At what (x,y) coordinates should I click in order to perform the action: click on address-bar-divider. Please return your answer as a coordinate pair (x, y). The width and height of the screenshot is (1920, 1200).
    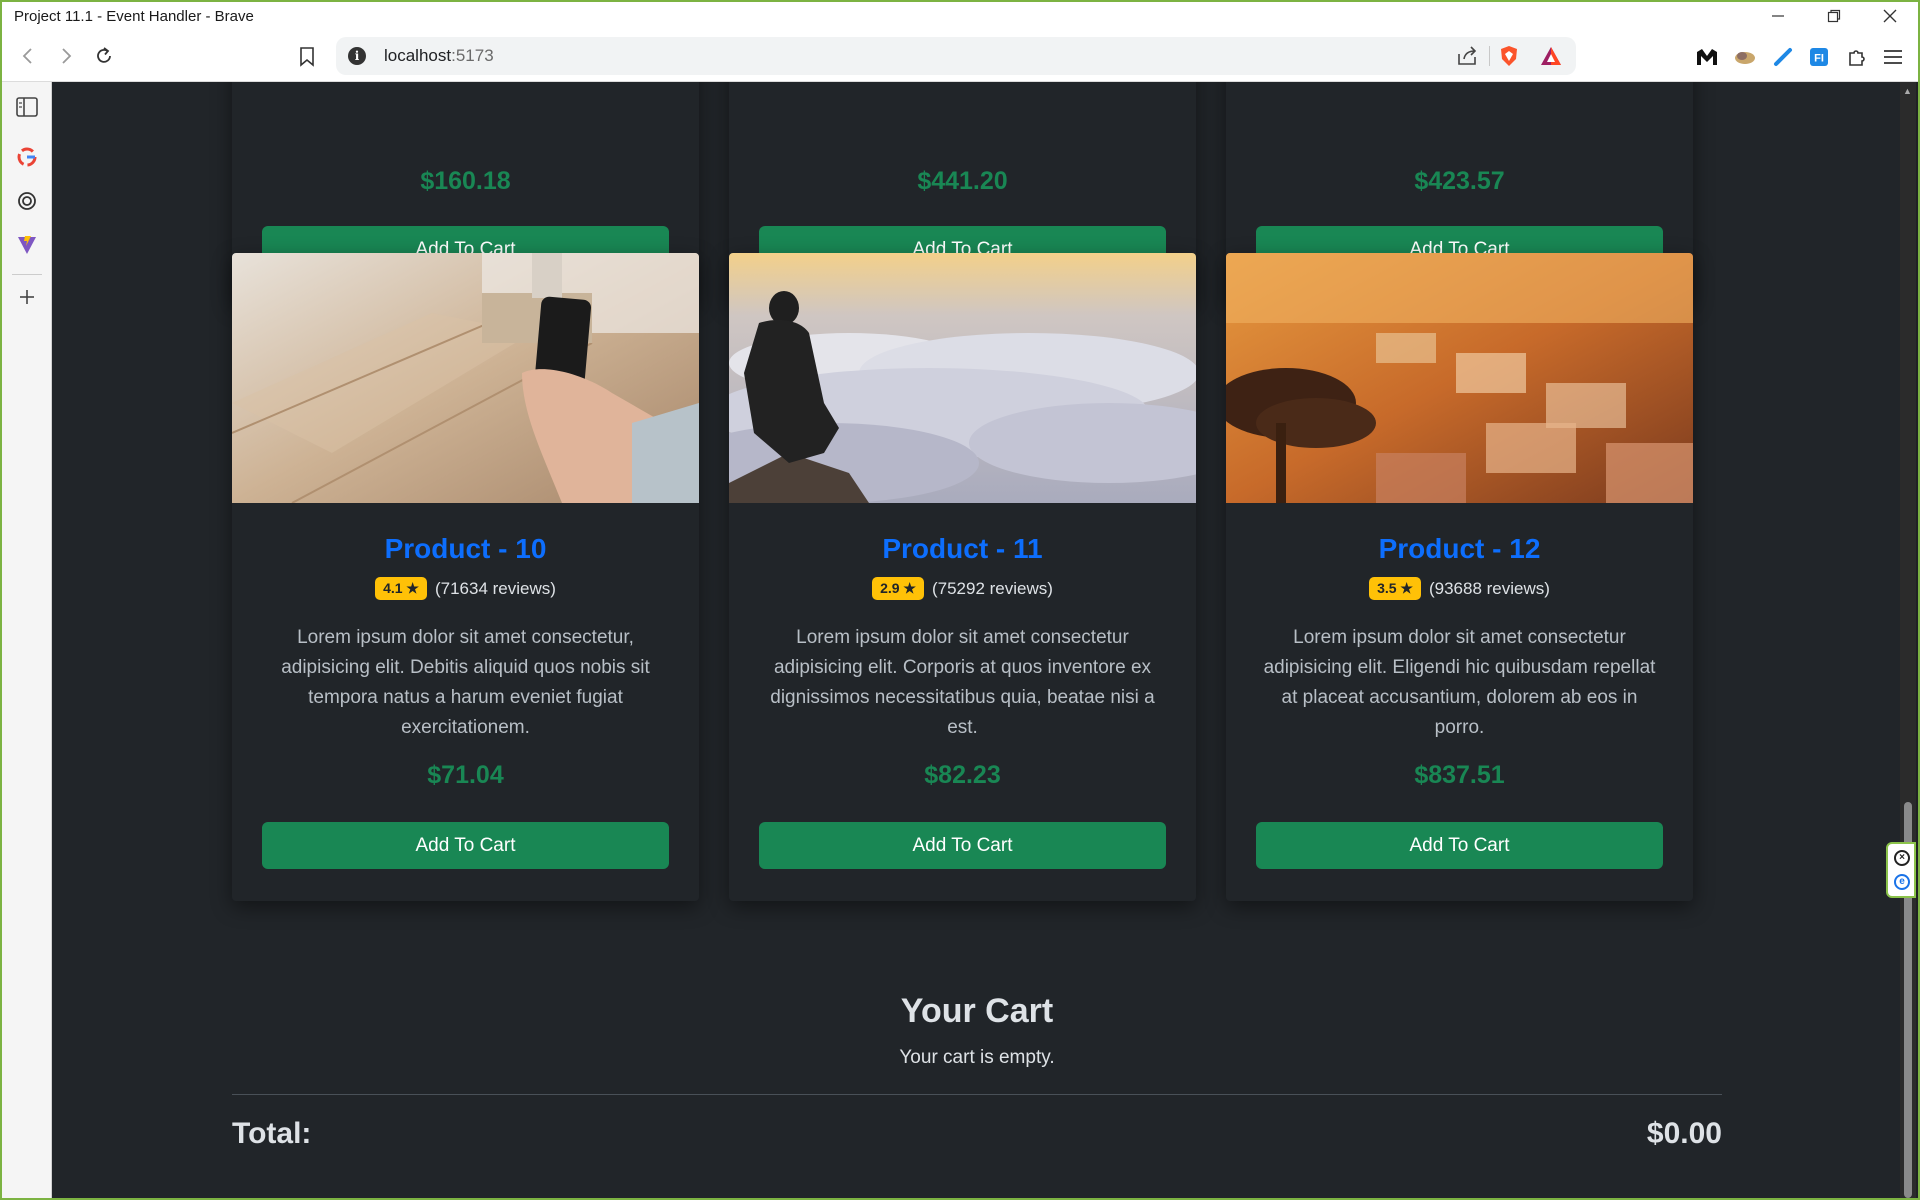
    Looking at the image, I should click on (1489, 56).